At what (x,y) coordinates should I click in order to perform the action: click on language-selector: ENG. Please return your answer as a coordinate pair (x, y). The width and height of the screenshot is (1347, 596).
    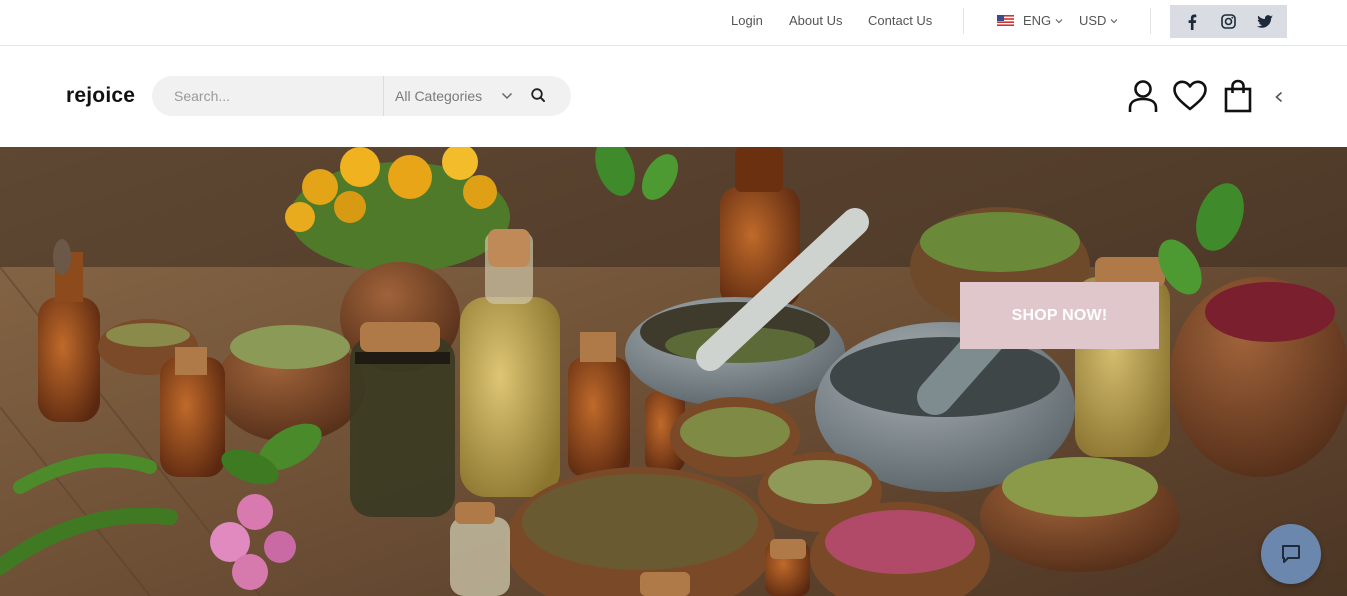
    Looking at the image, I should click on (1030, 20).